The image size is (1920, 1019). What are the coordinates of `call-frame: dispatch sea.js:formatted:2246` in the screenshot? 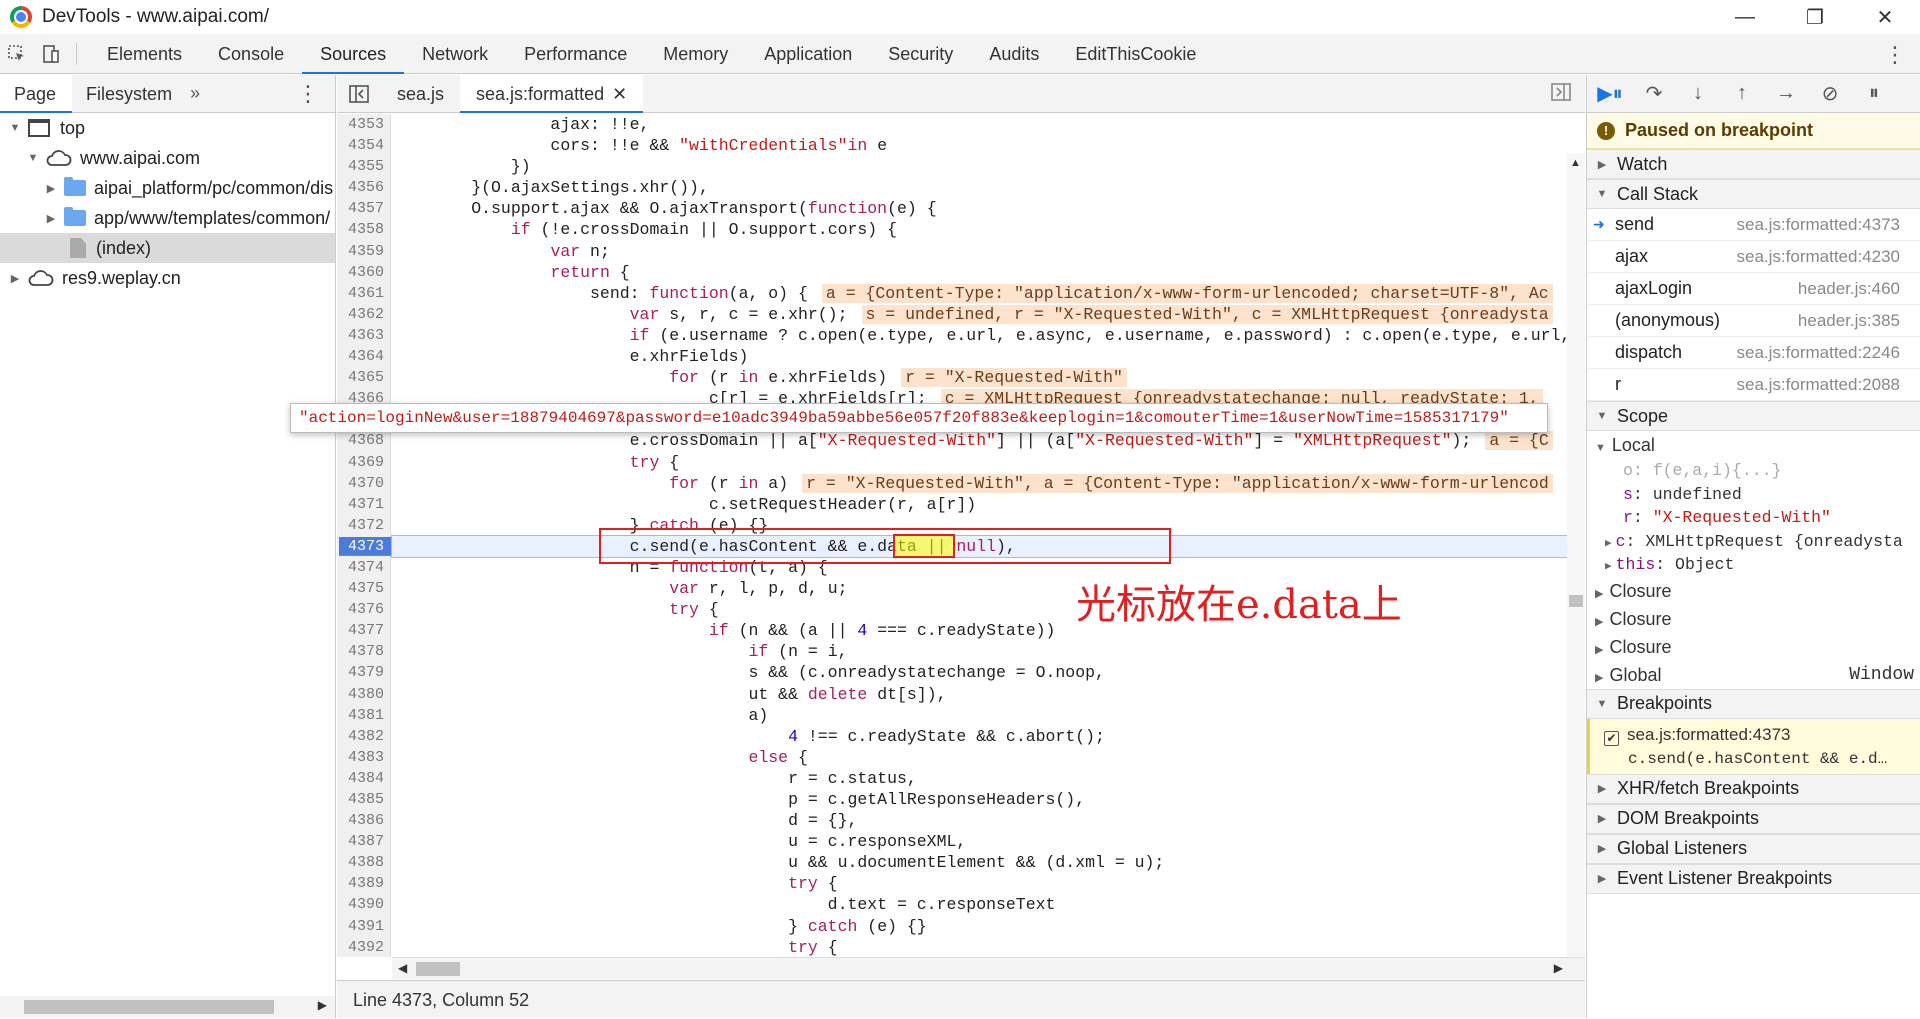 It's located at (1753, 353).